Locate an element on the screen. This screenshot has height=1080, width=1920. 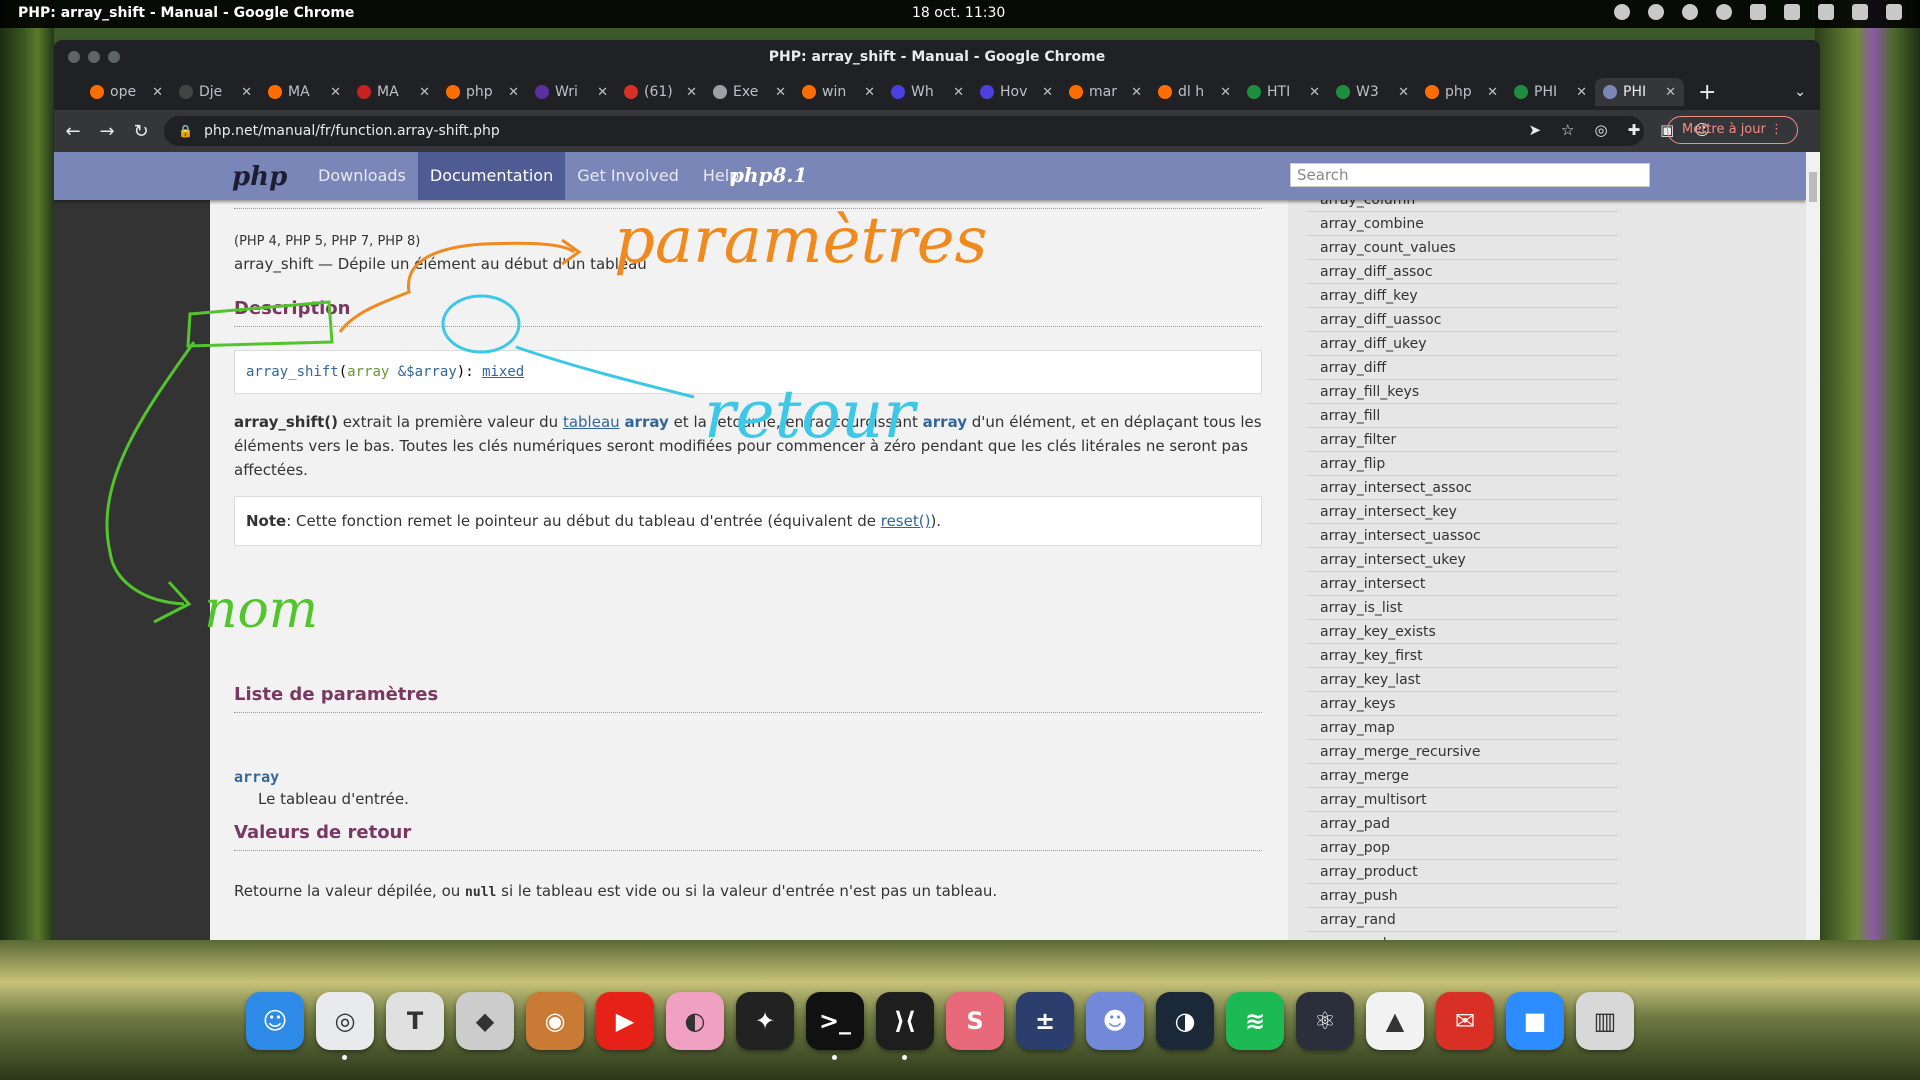
sidebar-function-link: array_diff_key is located at coordinates (1463, 296).